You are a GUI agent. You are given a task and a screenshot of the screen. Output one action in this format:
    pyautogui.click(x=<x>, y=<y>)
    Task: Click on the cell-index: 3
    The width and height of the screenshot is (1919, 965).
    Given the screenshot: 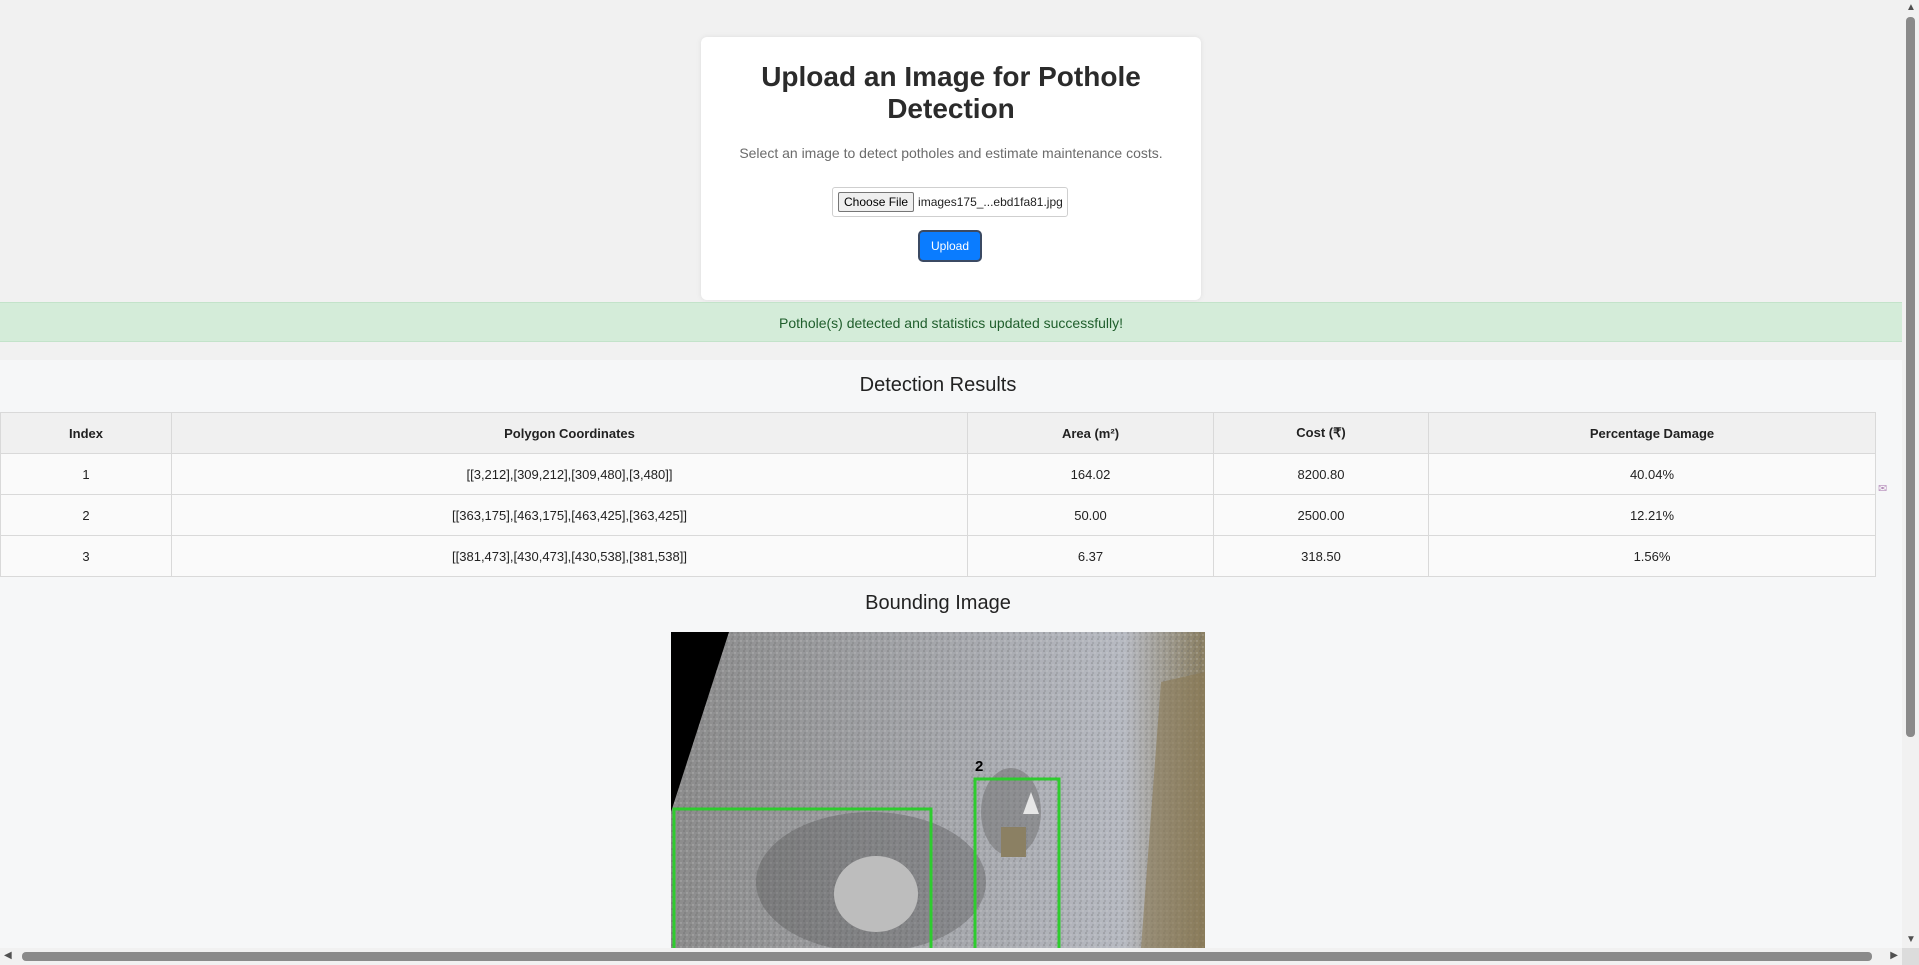 What is the action you would take?
    pyautogui.click(x=86, y=556)
    